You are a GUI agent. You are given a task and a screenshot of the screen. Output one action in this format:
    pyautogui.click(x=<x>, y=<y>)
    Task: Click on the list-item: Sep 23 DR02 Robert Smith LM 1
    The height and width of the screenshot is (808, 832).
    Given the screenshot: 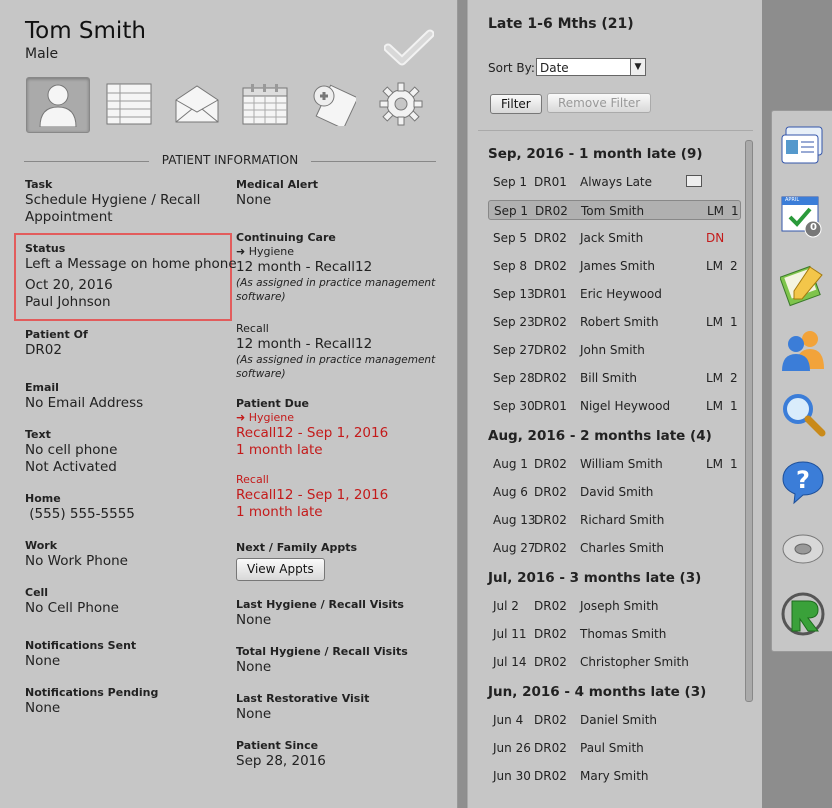 What is the action you would take?
    pyautogui.click(x=614, y=322)
    